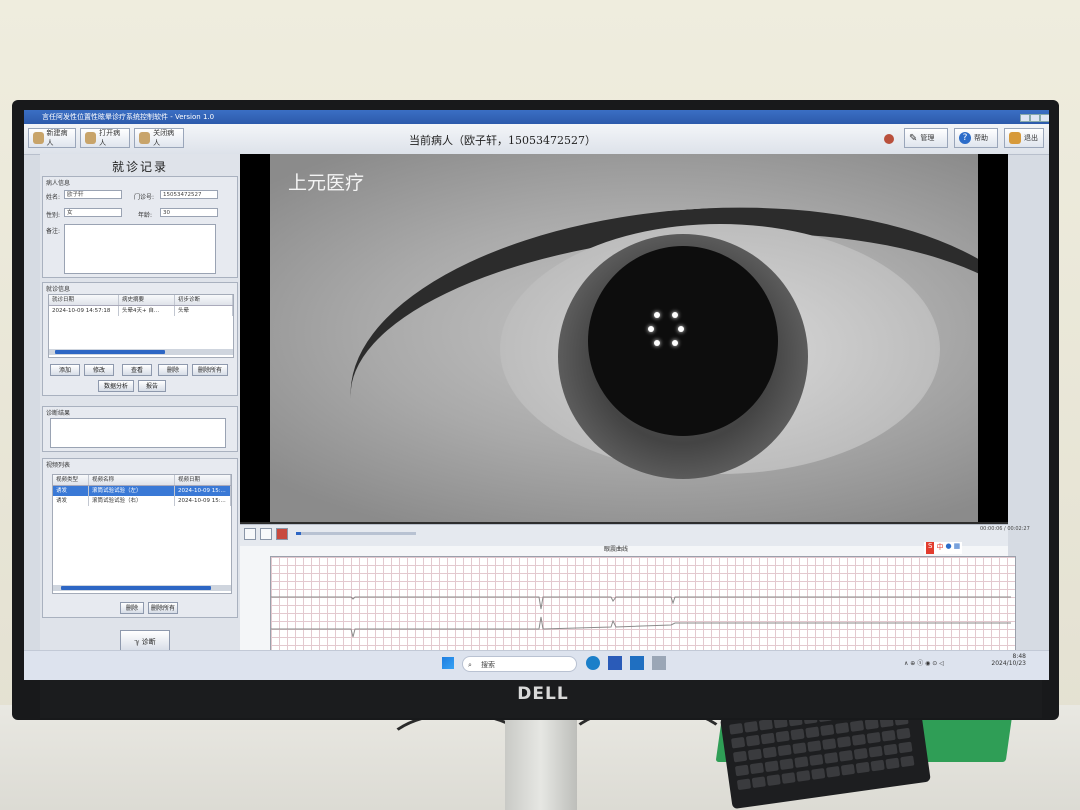  I want to click on visit-col-history: 病史摘要, so click(147, 300).